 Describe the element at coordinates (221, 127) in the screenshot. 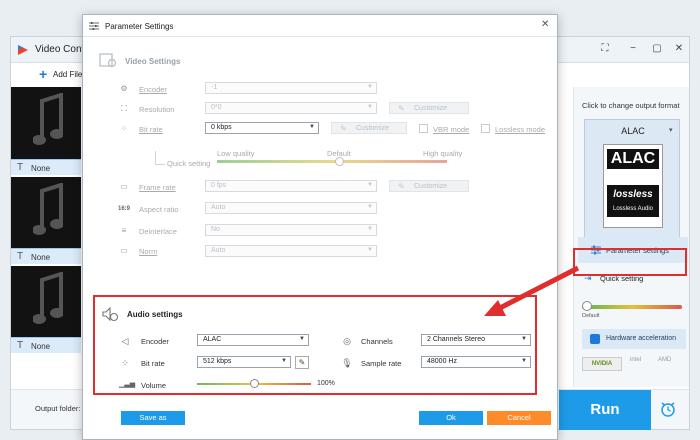

I see `video-bitrate-value: 0 kbps` at that location.